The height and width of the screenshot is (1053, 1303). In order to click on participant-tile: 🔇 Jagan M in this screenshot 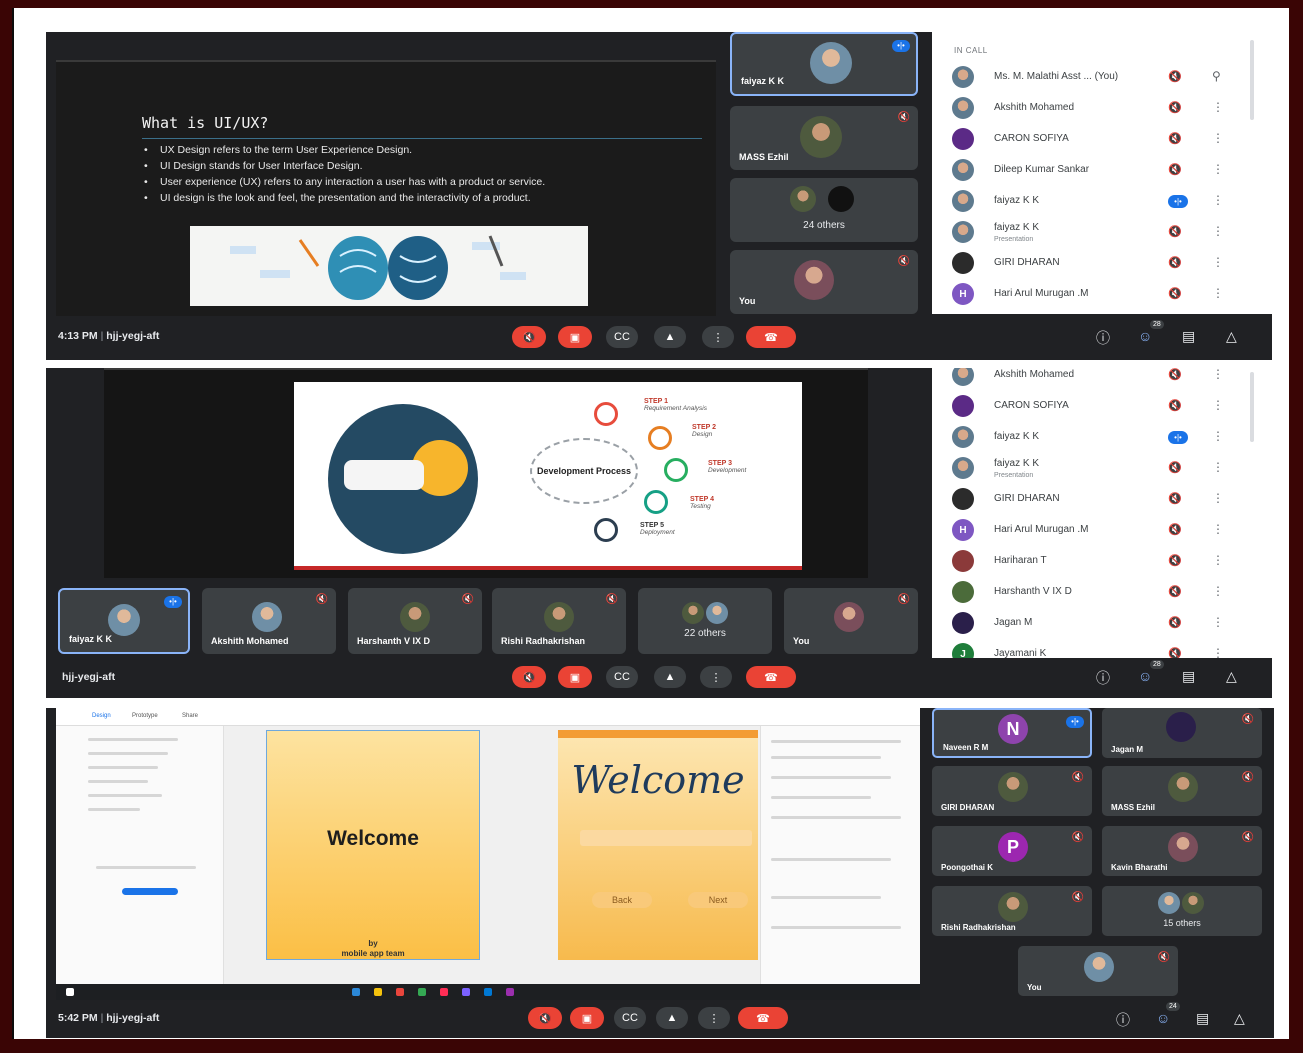, I will do `click(1182, 733)`.